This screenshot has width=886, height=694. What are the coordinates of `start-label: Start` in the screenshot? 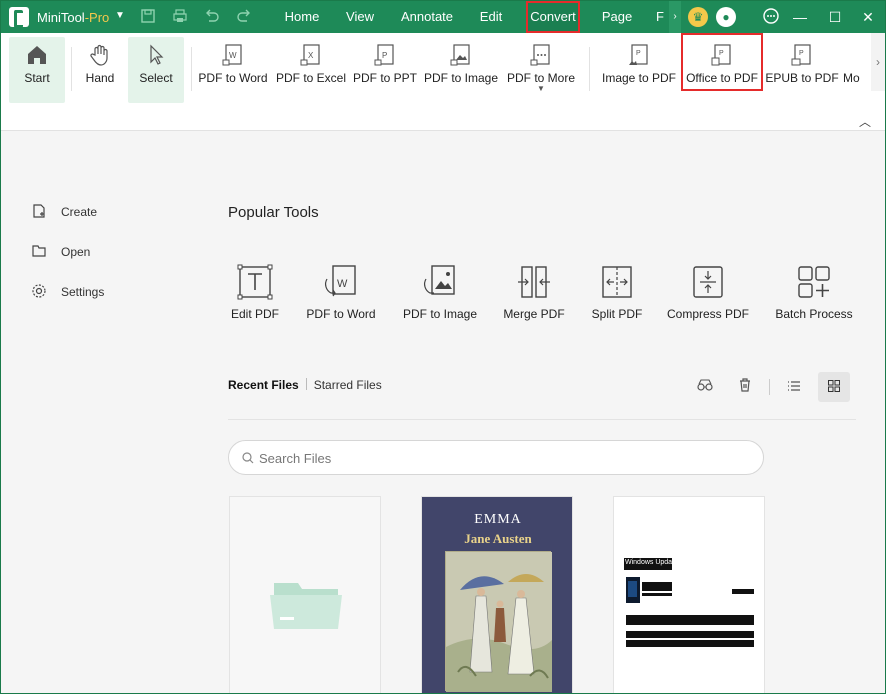 It's located at (37, 78).